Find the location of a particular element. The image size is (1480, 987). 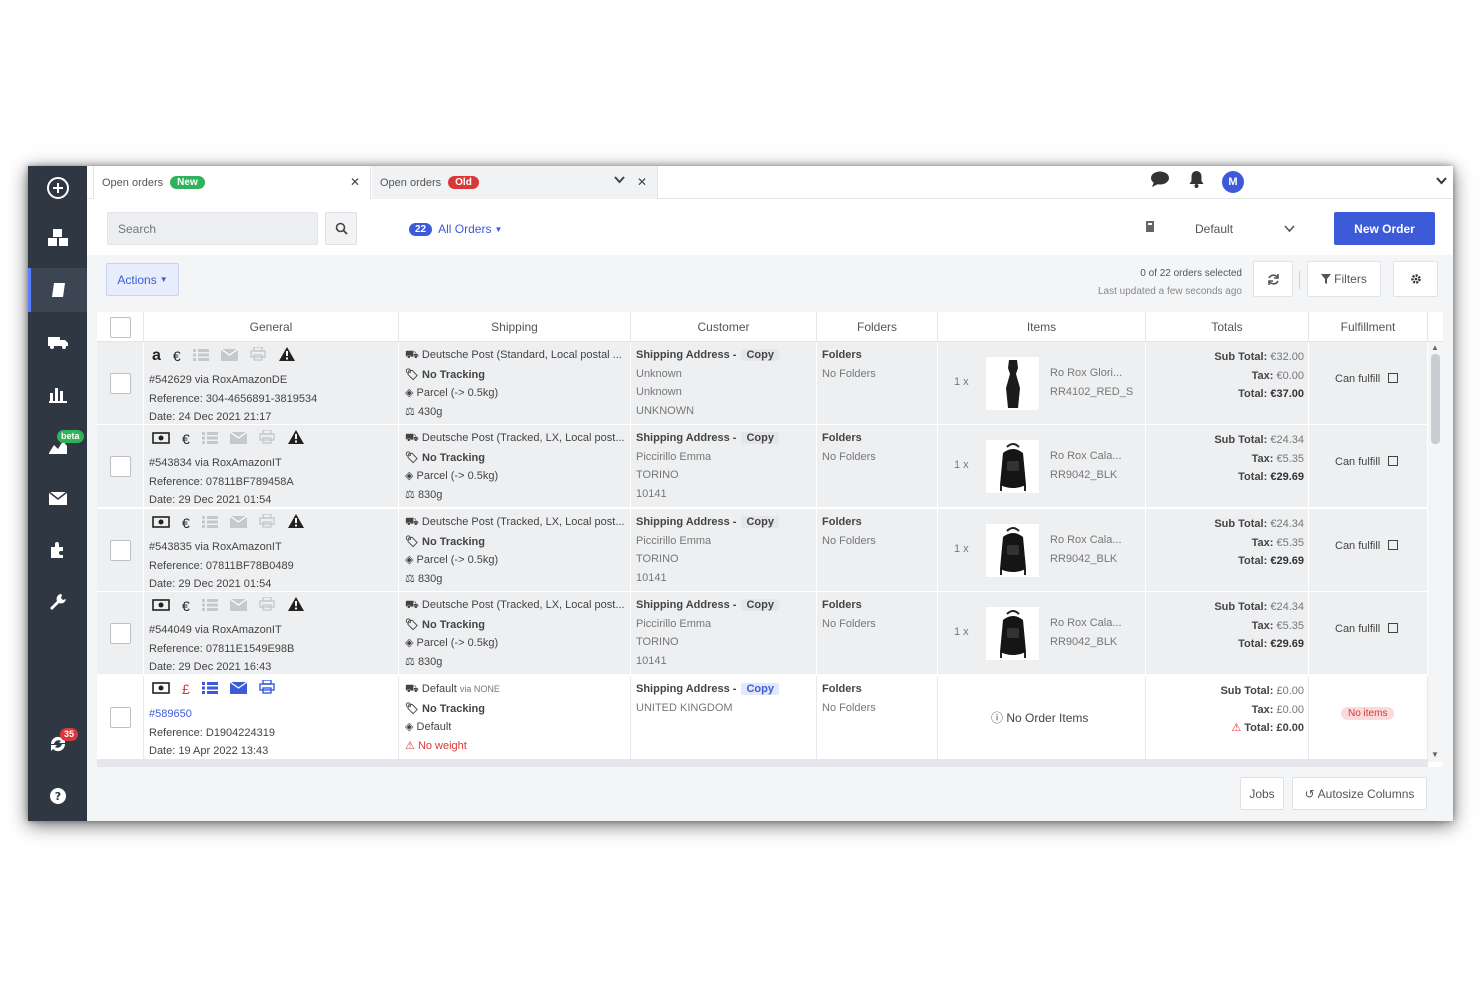

bookmark-icon is located at coordinates (1150, 228).